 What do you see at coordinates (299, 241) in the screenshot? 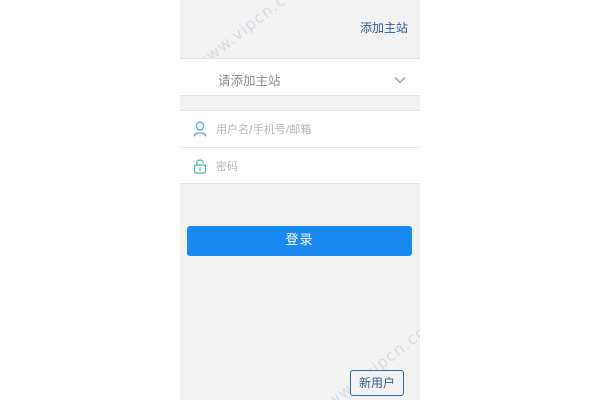
I see `login-button: 登录` at bounding box center [299, 241].